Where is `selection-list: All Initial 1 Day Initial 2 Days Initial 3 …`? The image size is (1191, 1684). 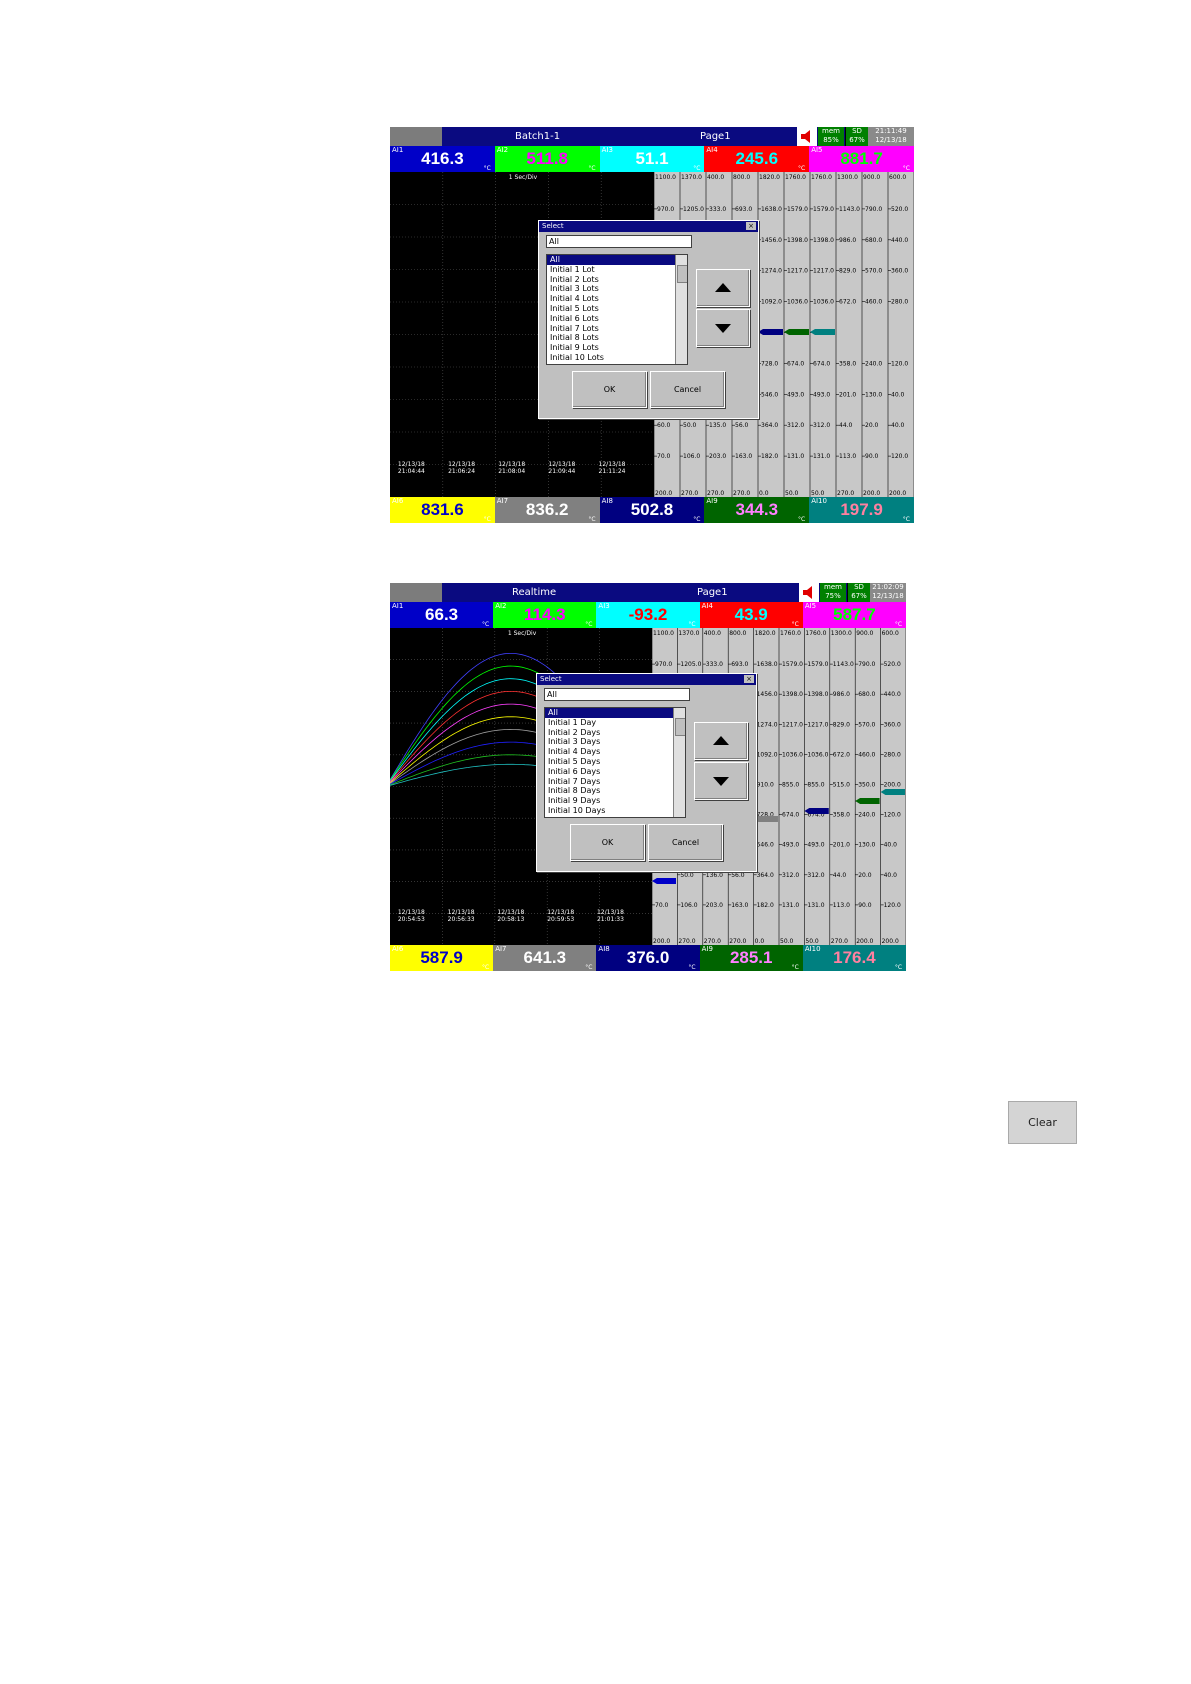
selection-list: All Initial 1 Day Initial 2 Days Initial 3 … is located at coordinates (615, 762).